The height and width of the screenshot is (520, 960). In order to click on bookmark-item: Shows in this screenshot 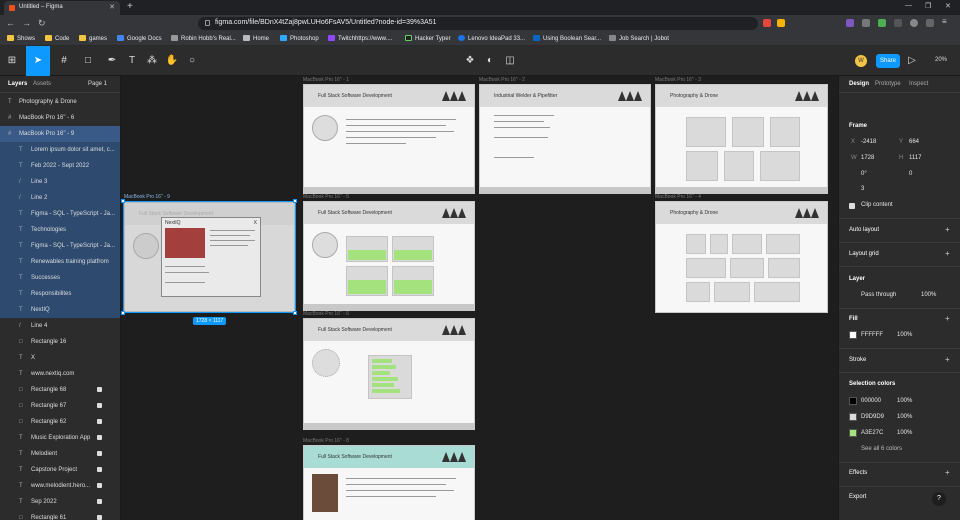, I will do `click(21, 38)`.